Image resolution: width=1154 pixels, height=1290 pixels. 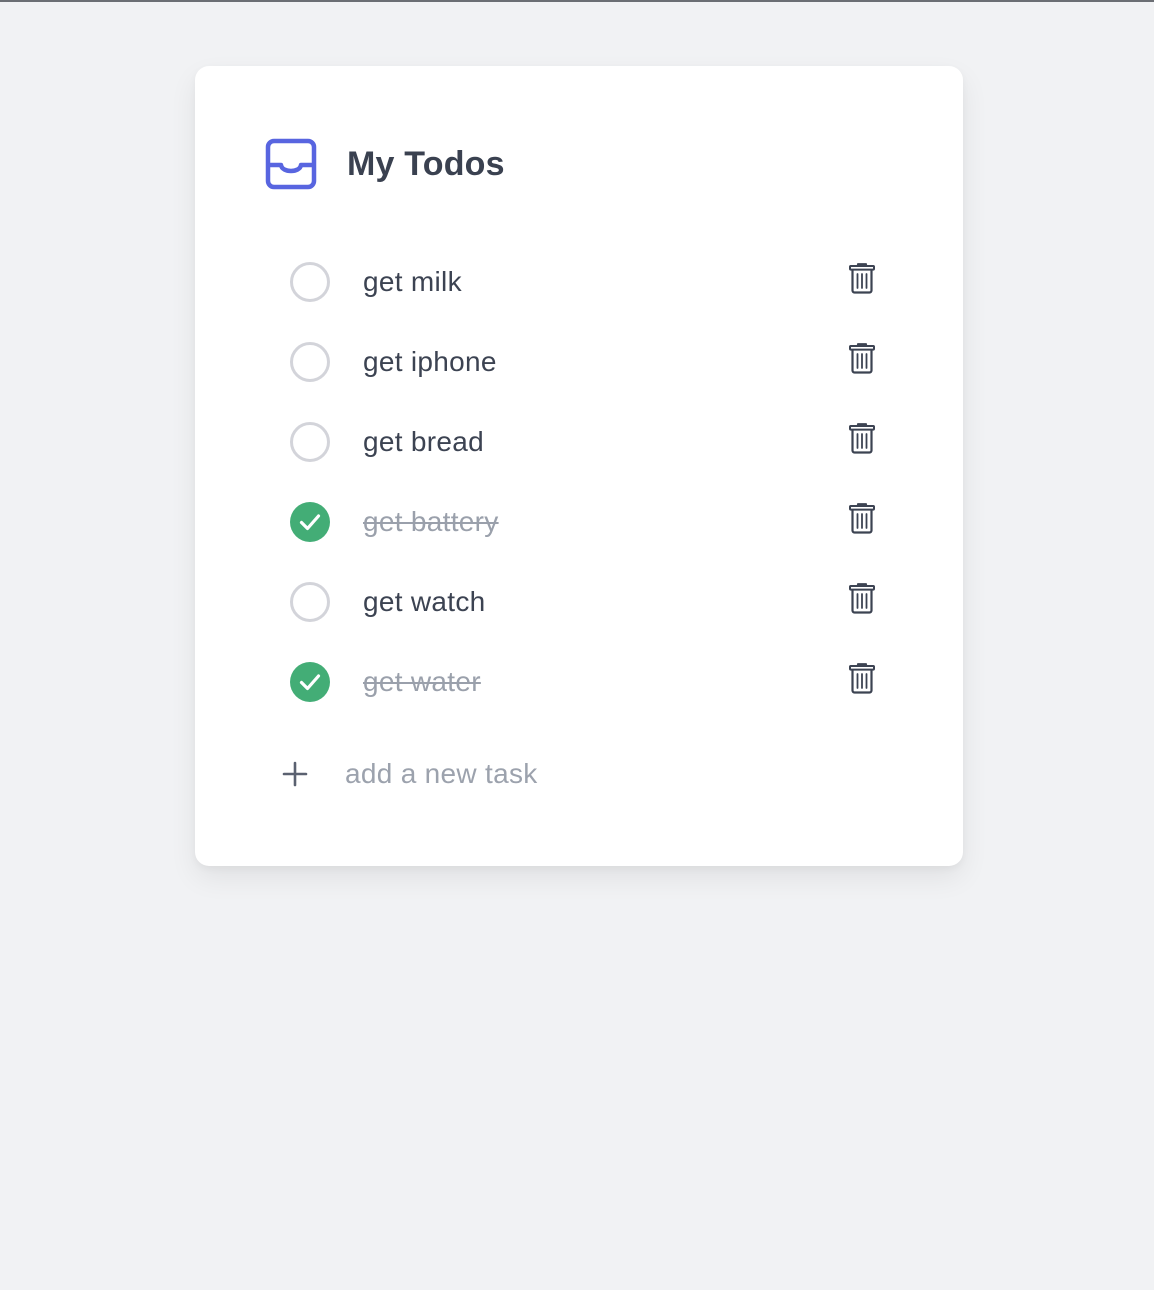 What do you see at coordinates (291, 164) in the screenshot?
I see `inbox-icon` at bounding box center [291, 164].